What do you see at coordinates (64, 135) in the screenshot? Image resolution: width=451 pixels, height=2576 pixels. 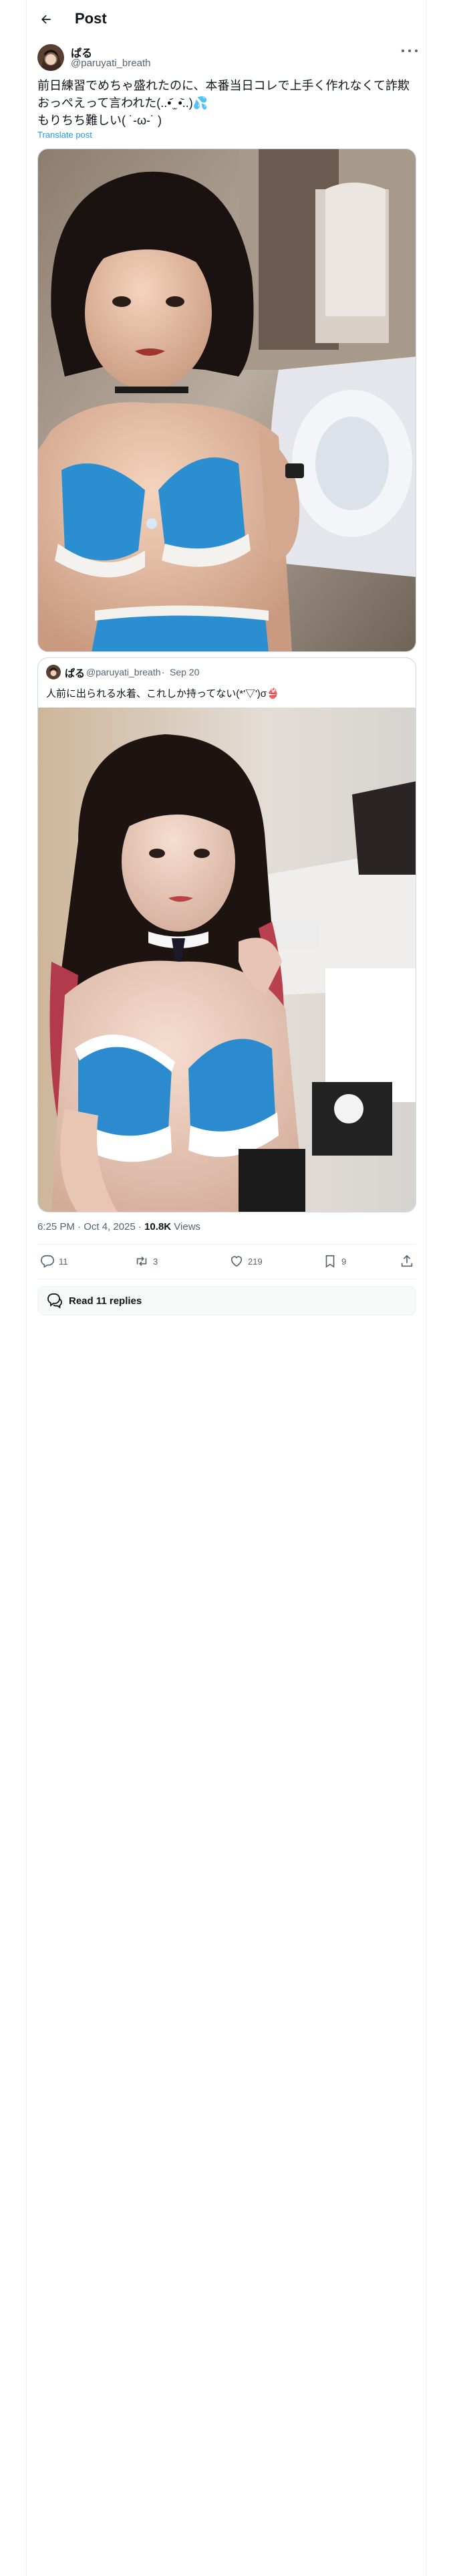 I see `translate-post-link: Translate post` at bounding box center [64, 135].